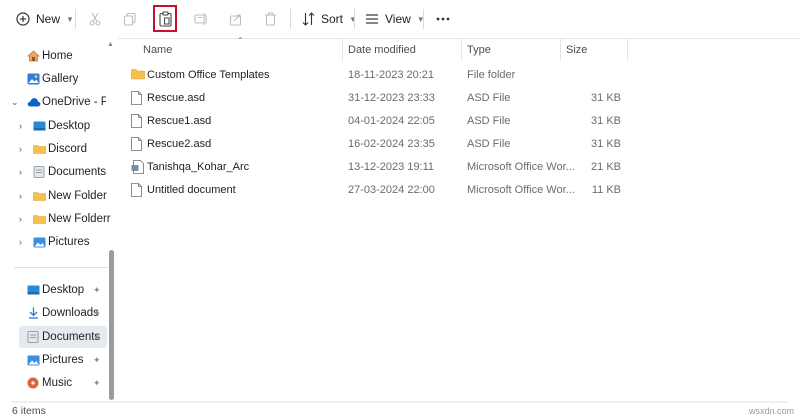  I want to click on delete-button, so click(270, 19).